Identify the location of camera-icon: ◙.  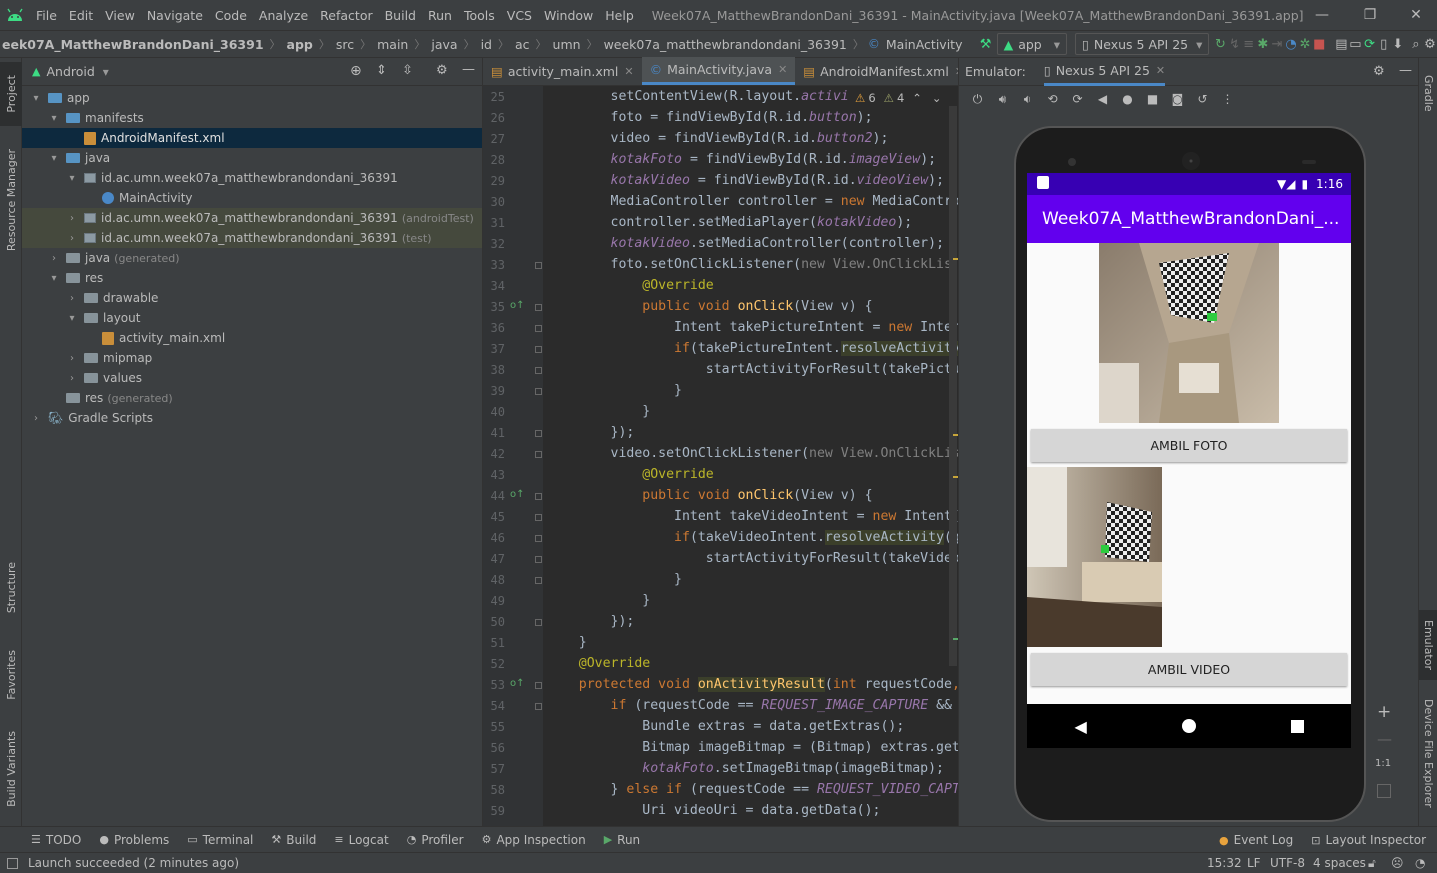
(1177, 99).